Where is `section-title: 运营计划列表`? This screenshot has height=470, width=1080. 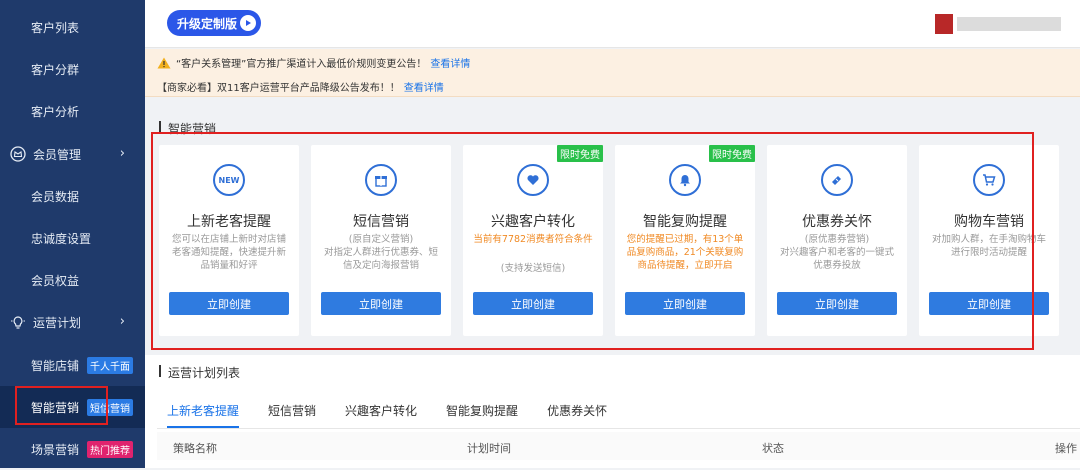 section-title: 运营计划列表 is located at coordinates (199, 372).